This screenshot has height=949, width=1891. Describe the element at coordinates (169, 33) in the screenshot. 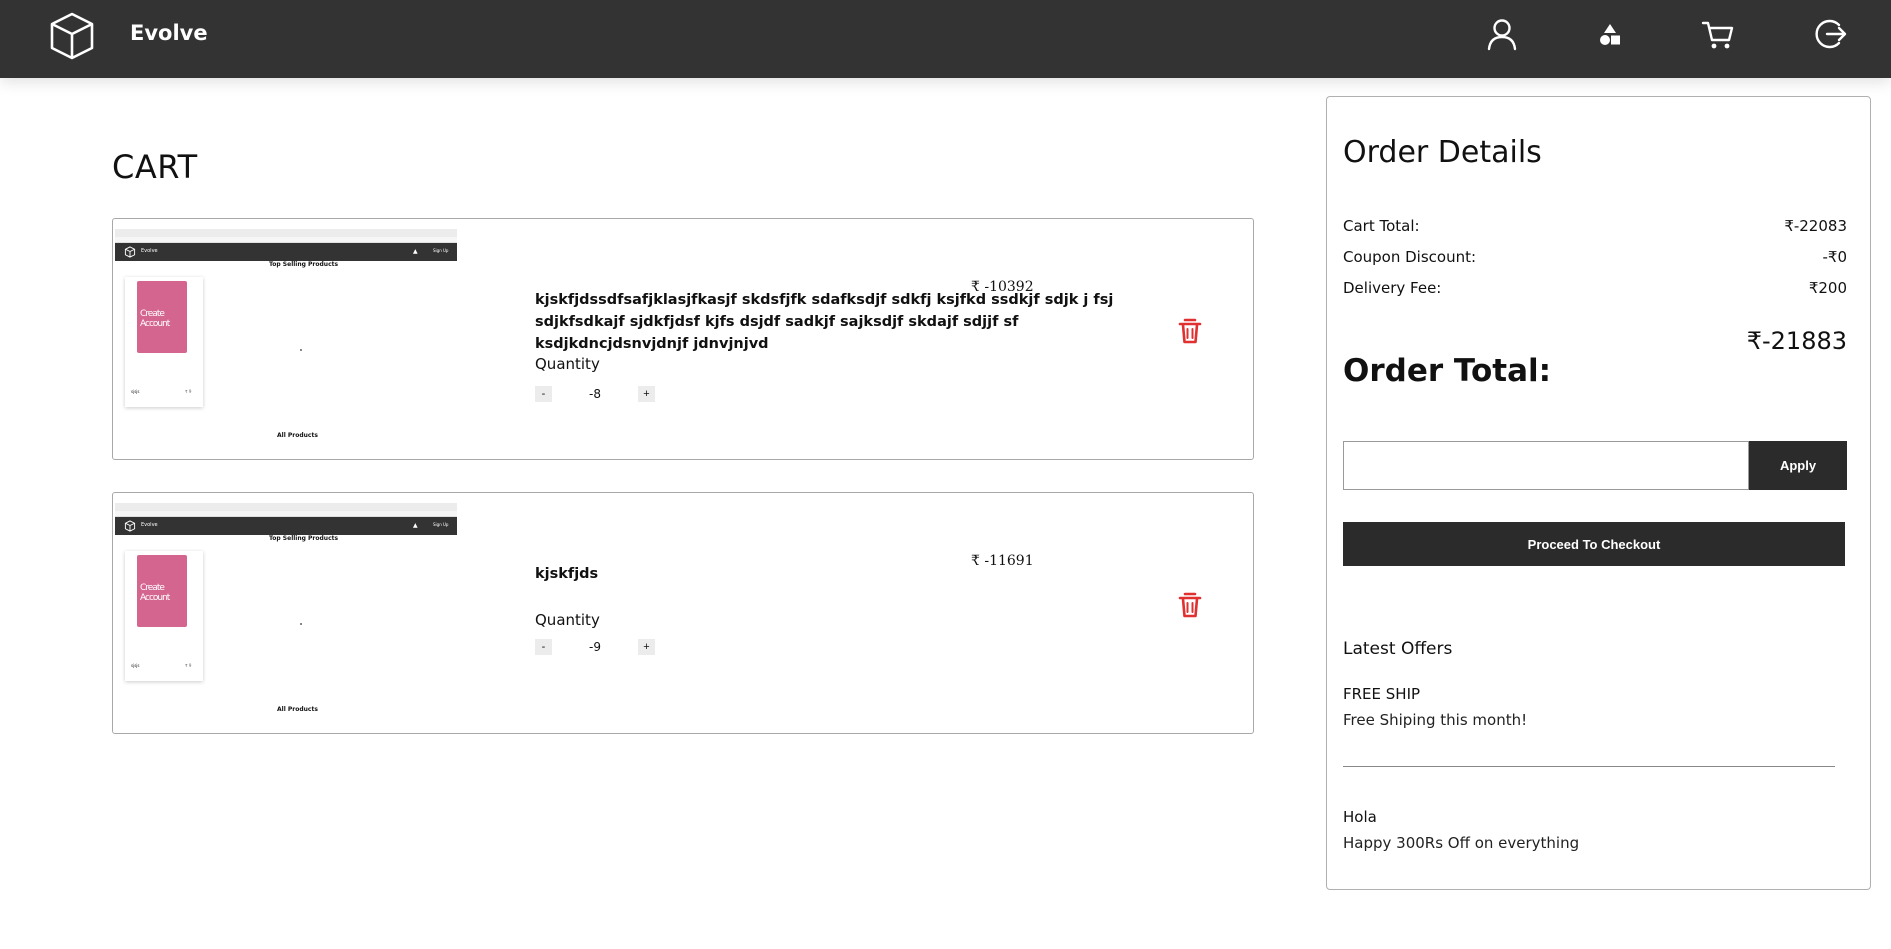

I see `brand-name: Evolve` at that location.